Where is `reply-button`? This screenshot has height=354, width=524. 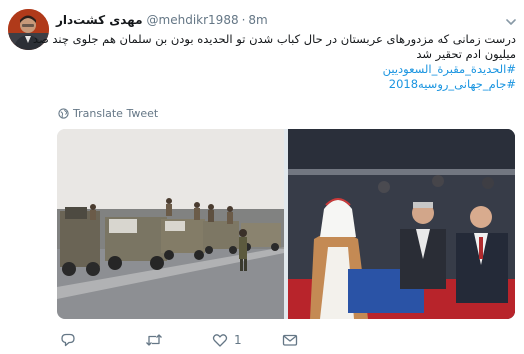 reply-button is located at coordinates (71, 340).